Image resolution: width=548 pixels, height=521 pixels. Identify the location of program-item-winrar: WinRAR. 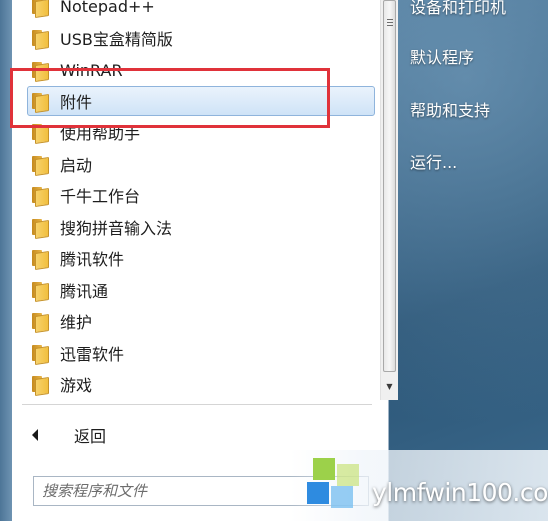
(201, 70).